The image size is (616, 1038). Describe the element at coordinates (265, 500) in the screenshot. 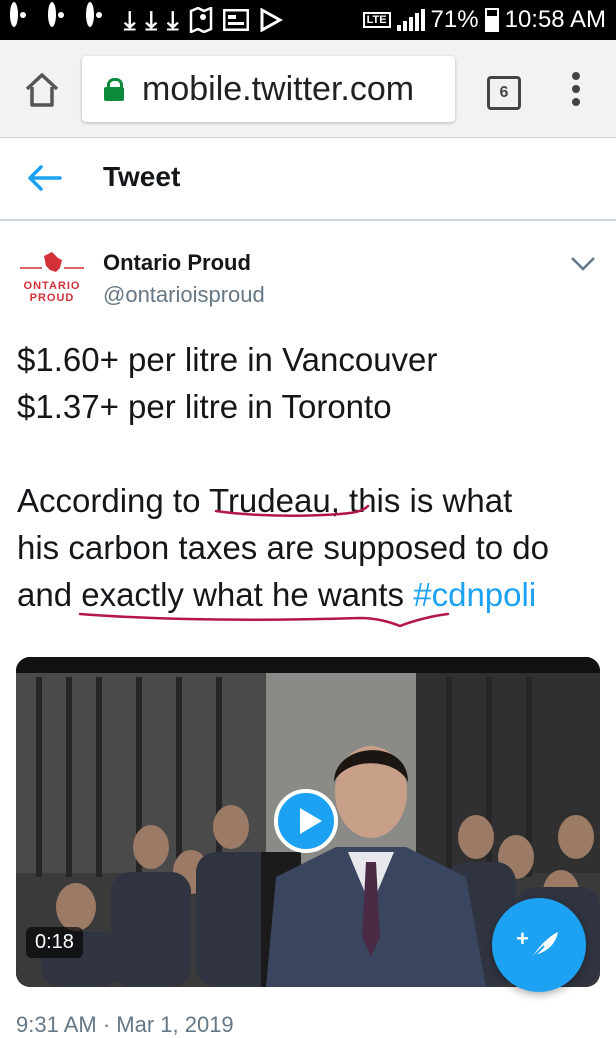

I see `tweet-line: According to Trudeau, this is what` at that location.